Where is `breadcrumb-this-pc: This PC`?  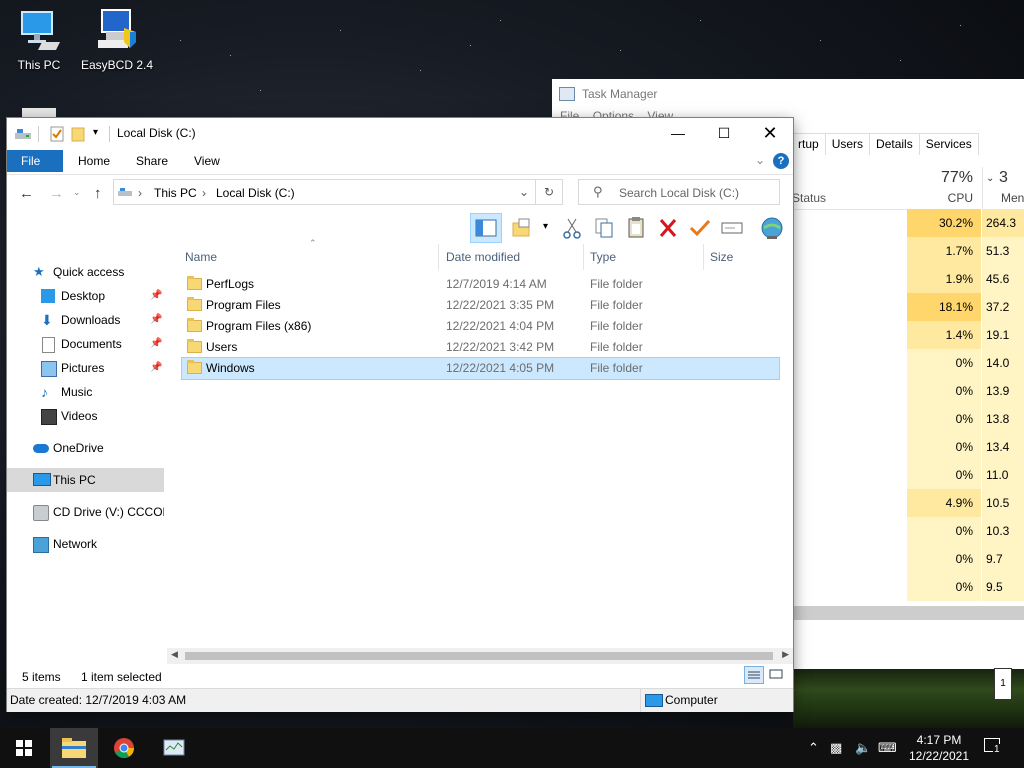 breadcrumb-this-pc: This PC is located at coordinates (175, 193).